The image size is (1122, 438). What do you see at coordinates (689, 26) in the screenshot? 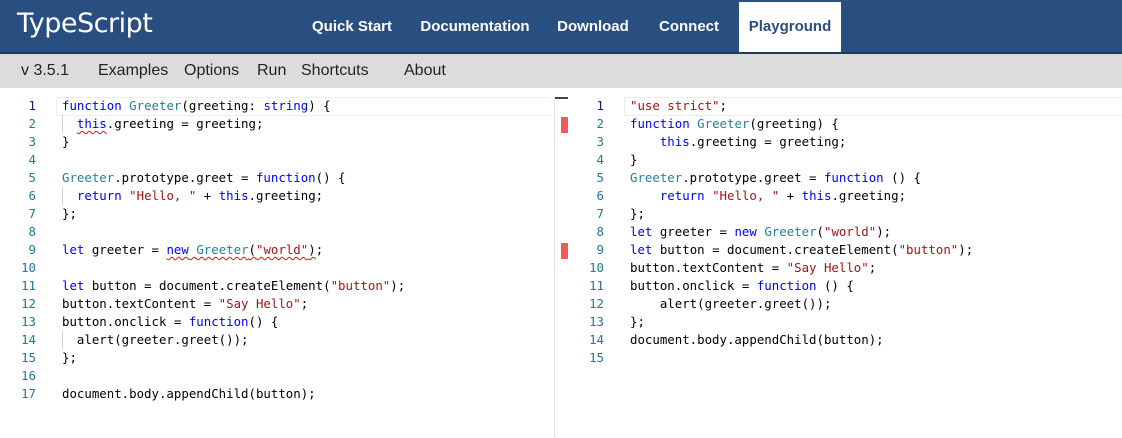
I see `nav-connect: Connect` at bounding box center [689, 26].